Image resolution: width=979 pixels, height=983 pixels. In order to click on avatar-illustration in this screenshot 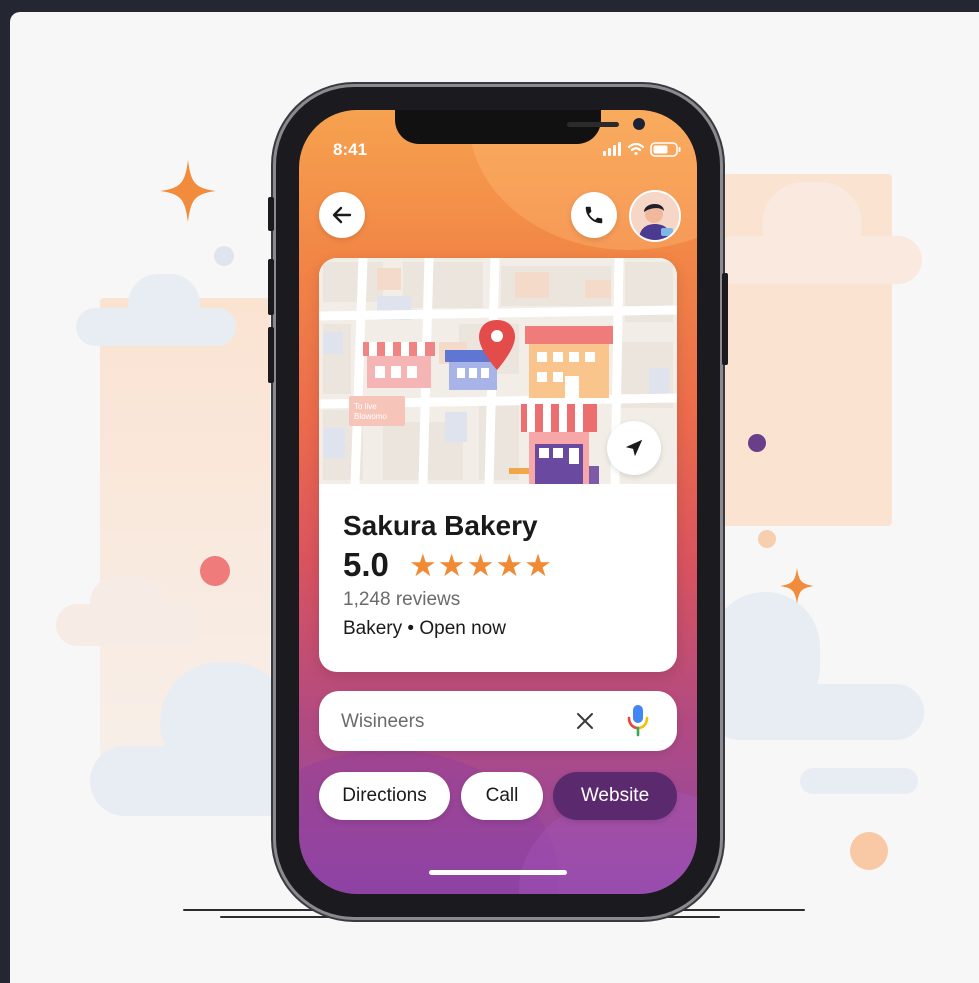, I will do `click(655, 216)`.